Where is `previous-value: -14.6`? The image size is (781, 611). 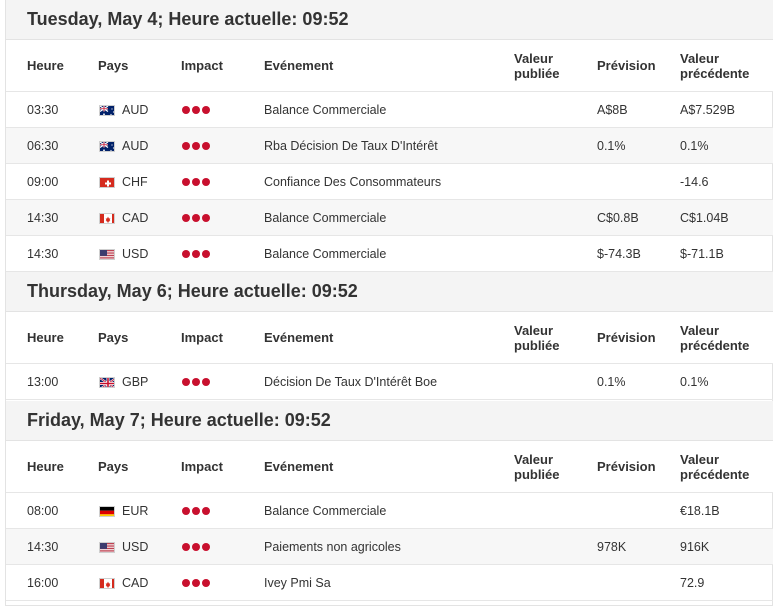 previous-value: -14.6 is located at coordinates (694, 182).